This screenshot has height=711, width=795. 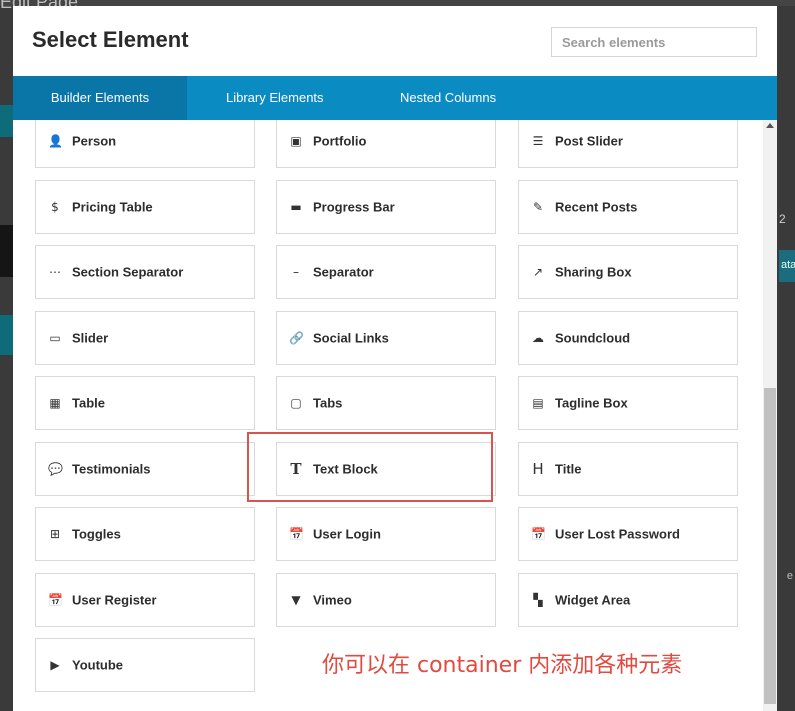 I want to click on annotation-text: 你可以在 container 内添加各种元素, so click(x=502, y=665).